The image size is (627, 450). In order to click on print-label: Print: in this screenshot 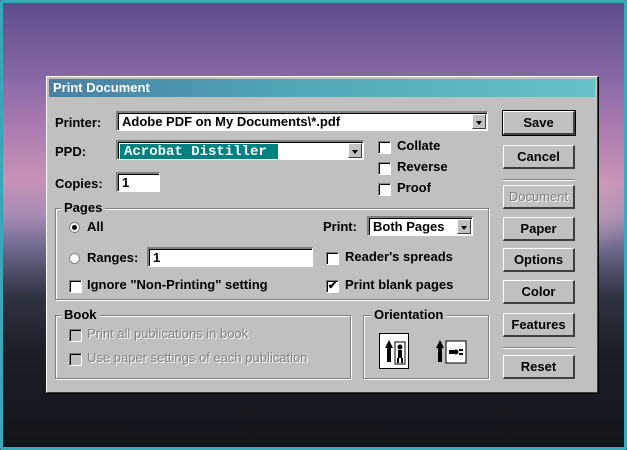, I will do `click(340, 226)`.